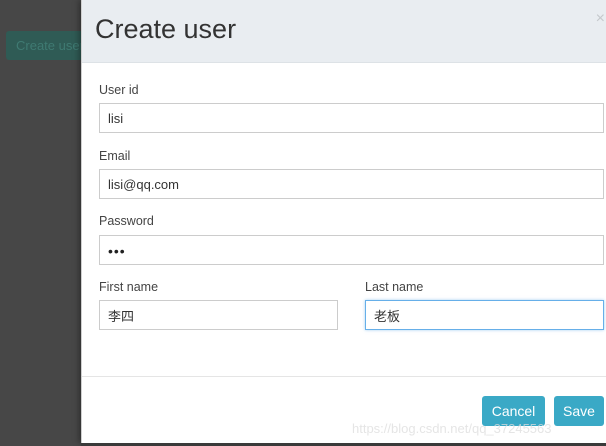 Image resolution: width=606 pixels, height=446 pixels. I want to click on save-button: Save, so click(579, 411).